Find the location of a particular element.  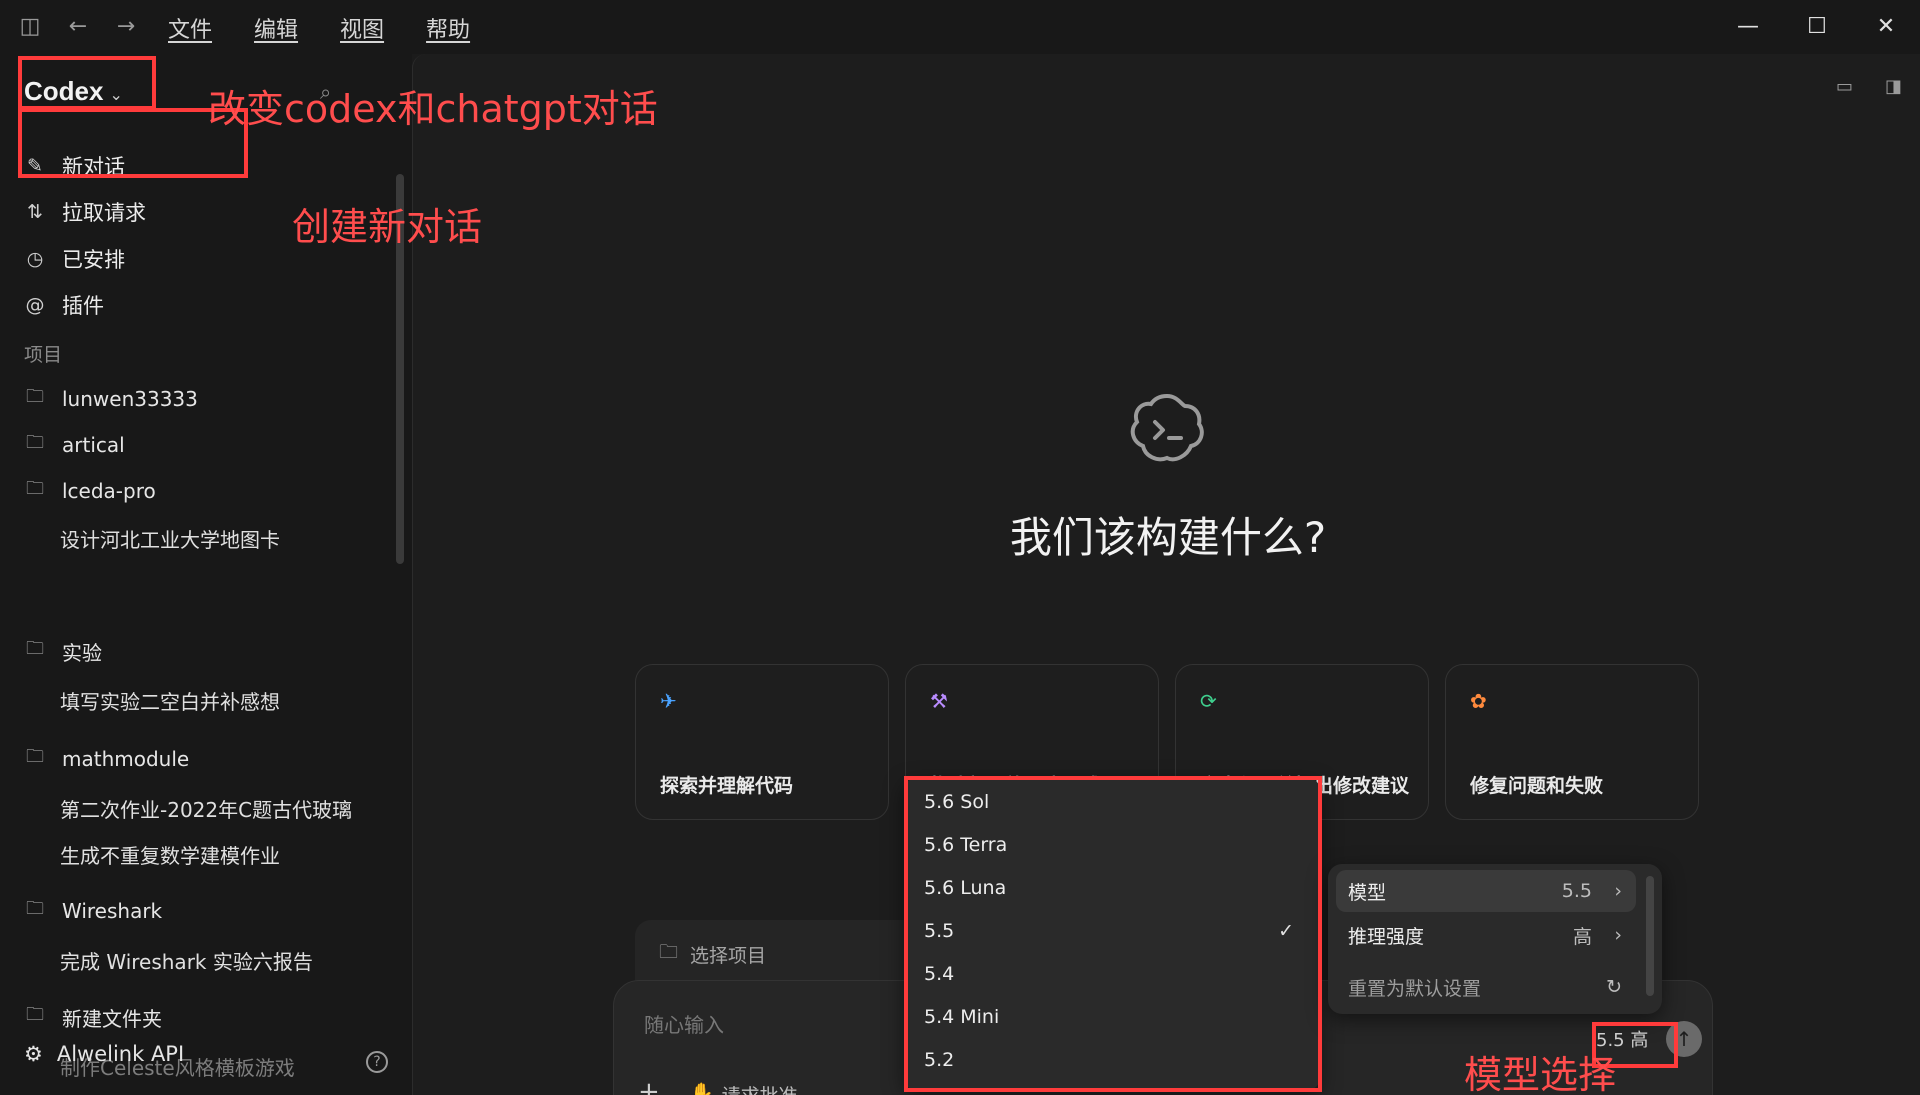

menu-view: 视图 is located at coordinates (362, 28).